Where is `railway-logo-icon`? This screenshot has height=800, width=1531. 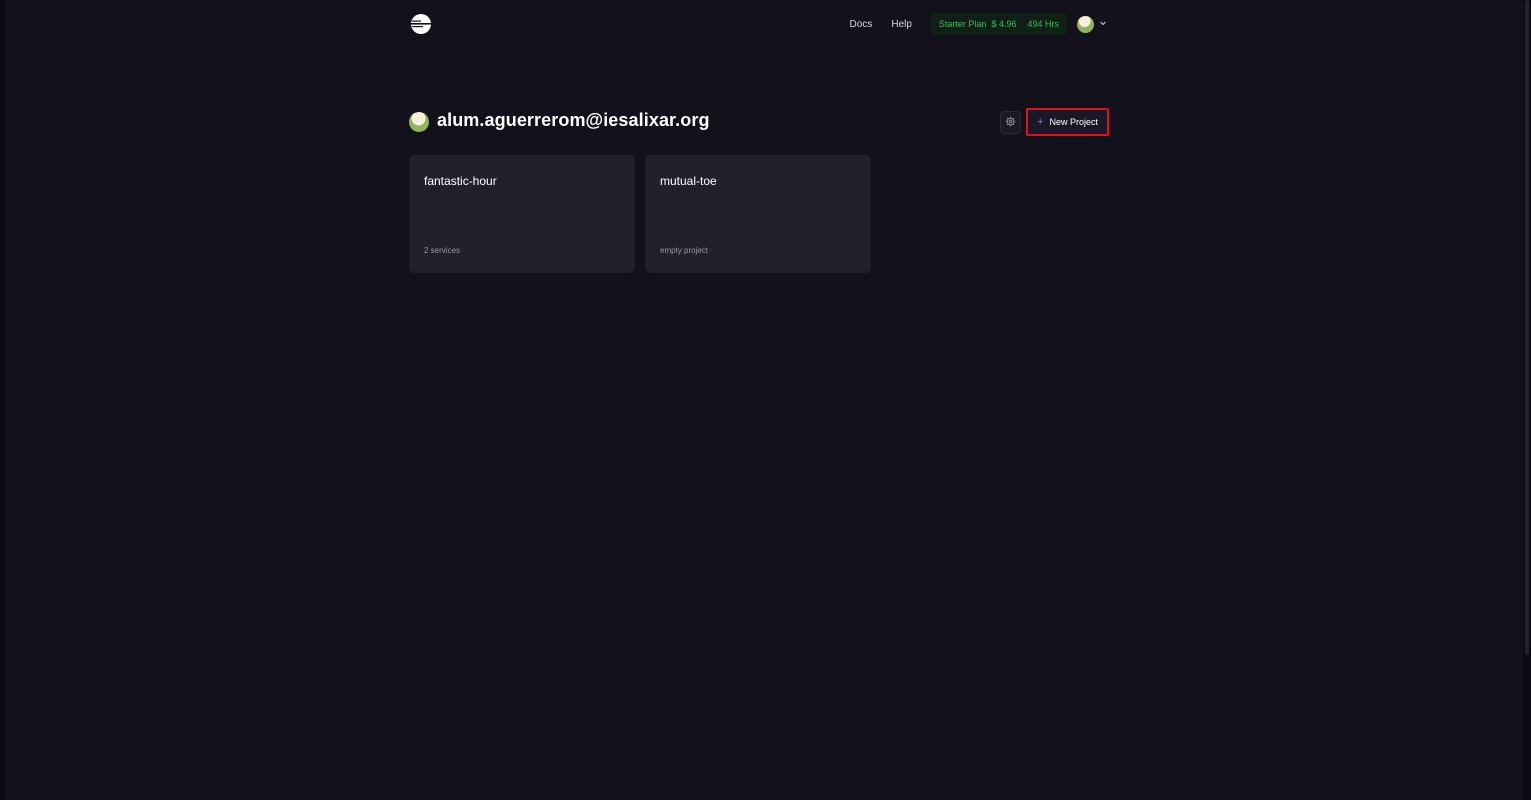 railway-logo-icon is located at coordinates (421, 24).